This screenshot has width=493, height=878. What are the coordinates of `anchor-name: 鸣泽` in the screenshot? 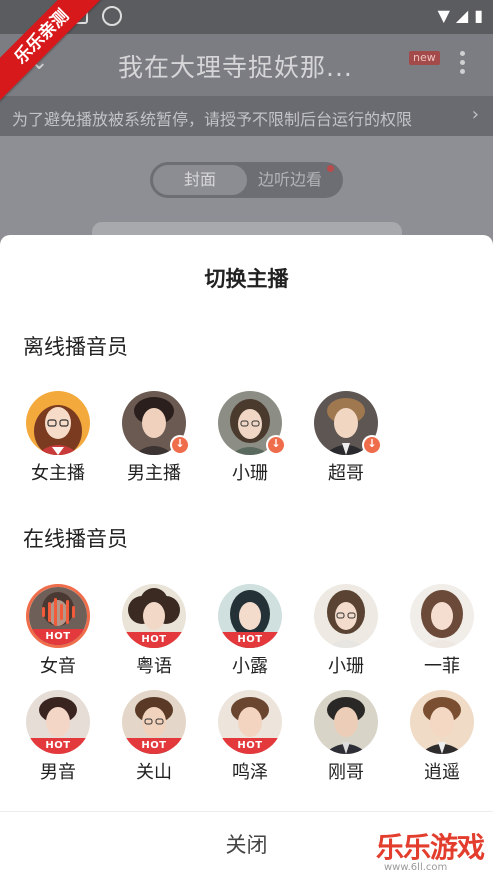 It's located at (250, 772).